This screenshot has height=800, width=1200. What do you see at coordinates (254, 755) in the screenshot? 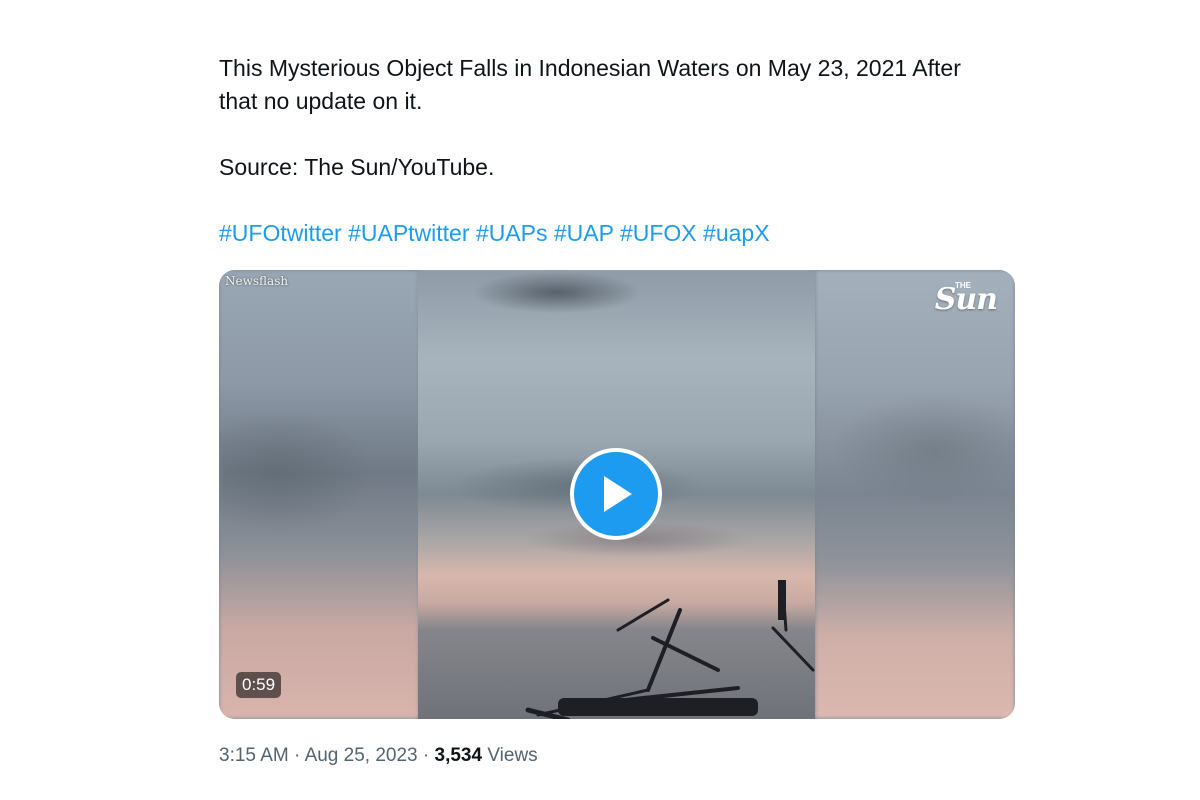
I see `tweet-time-link: 3:15 AM` at bounding box center [254, 755].